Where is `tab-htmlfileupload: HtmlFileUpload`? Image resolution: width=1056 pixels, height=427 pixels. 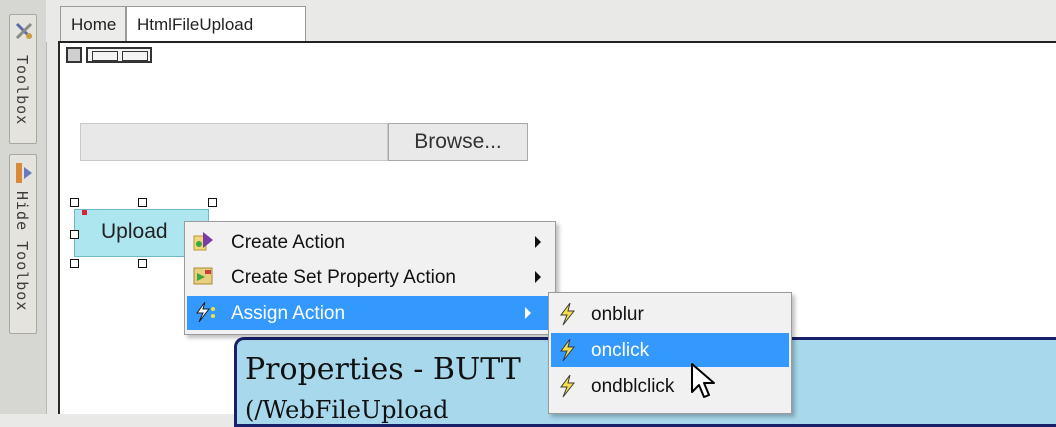 tab-htmlfileupload: HtmlFileUpload is located at coordinates (216, 24).